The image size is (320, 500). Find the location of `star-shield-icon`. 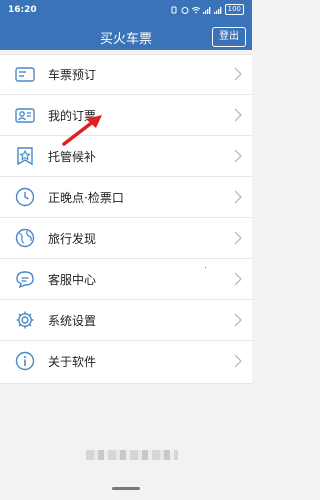

star-shield-icon is located at coordinates (25, 156).